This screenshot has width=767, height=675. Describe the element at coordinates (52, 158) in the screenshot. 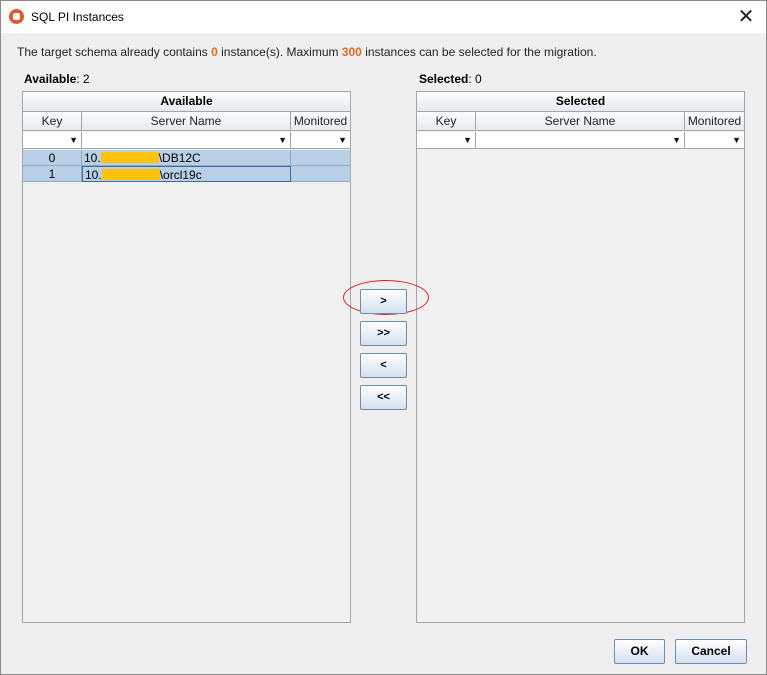

I see `row-key: 0` at that location.